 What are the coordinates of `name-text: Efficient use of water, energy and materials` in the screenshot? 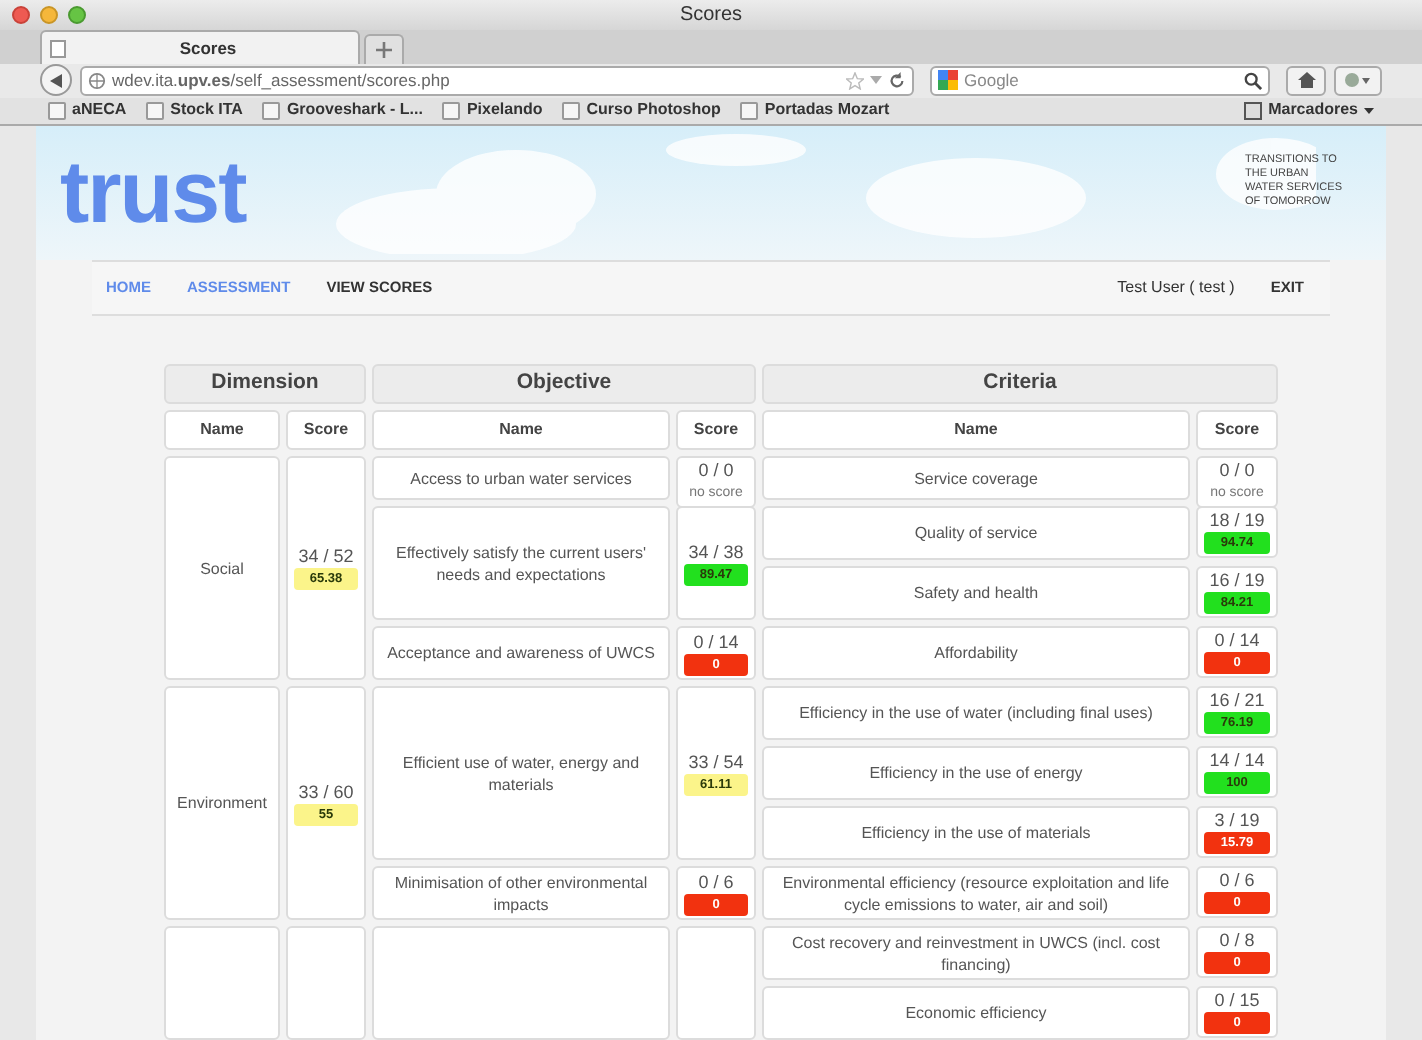 It's located at (521, 773).